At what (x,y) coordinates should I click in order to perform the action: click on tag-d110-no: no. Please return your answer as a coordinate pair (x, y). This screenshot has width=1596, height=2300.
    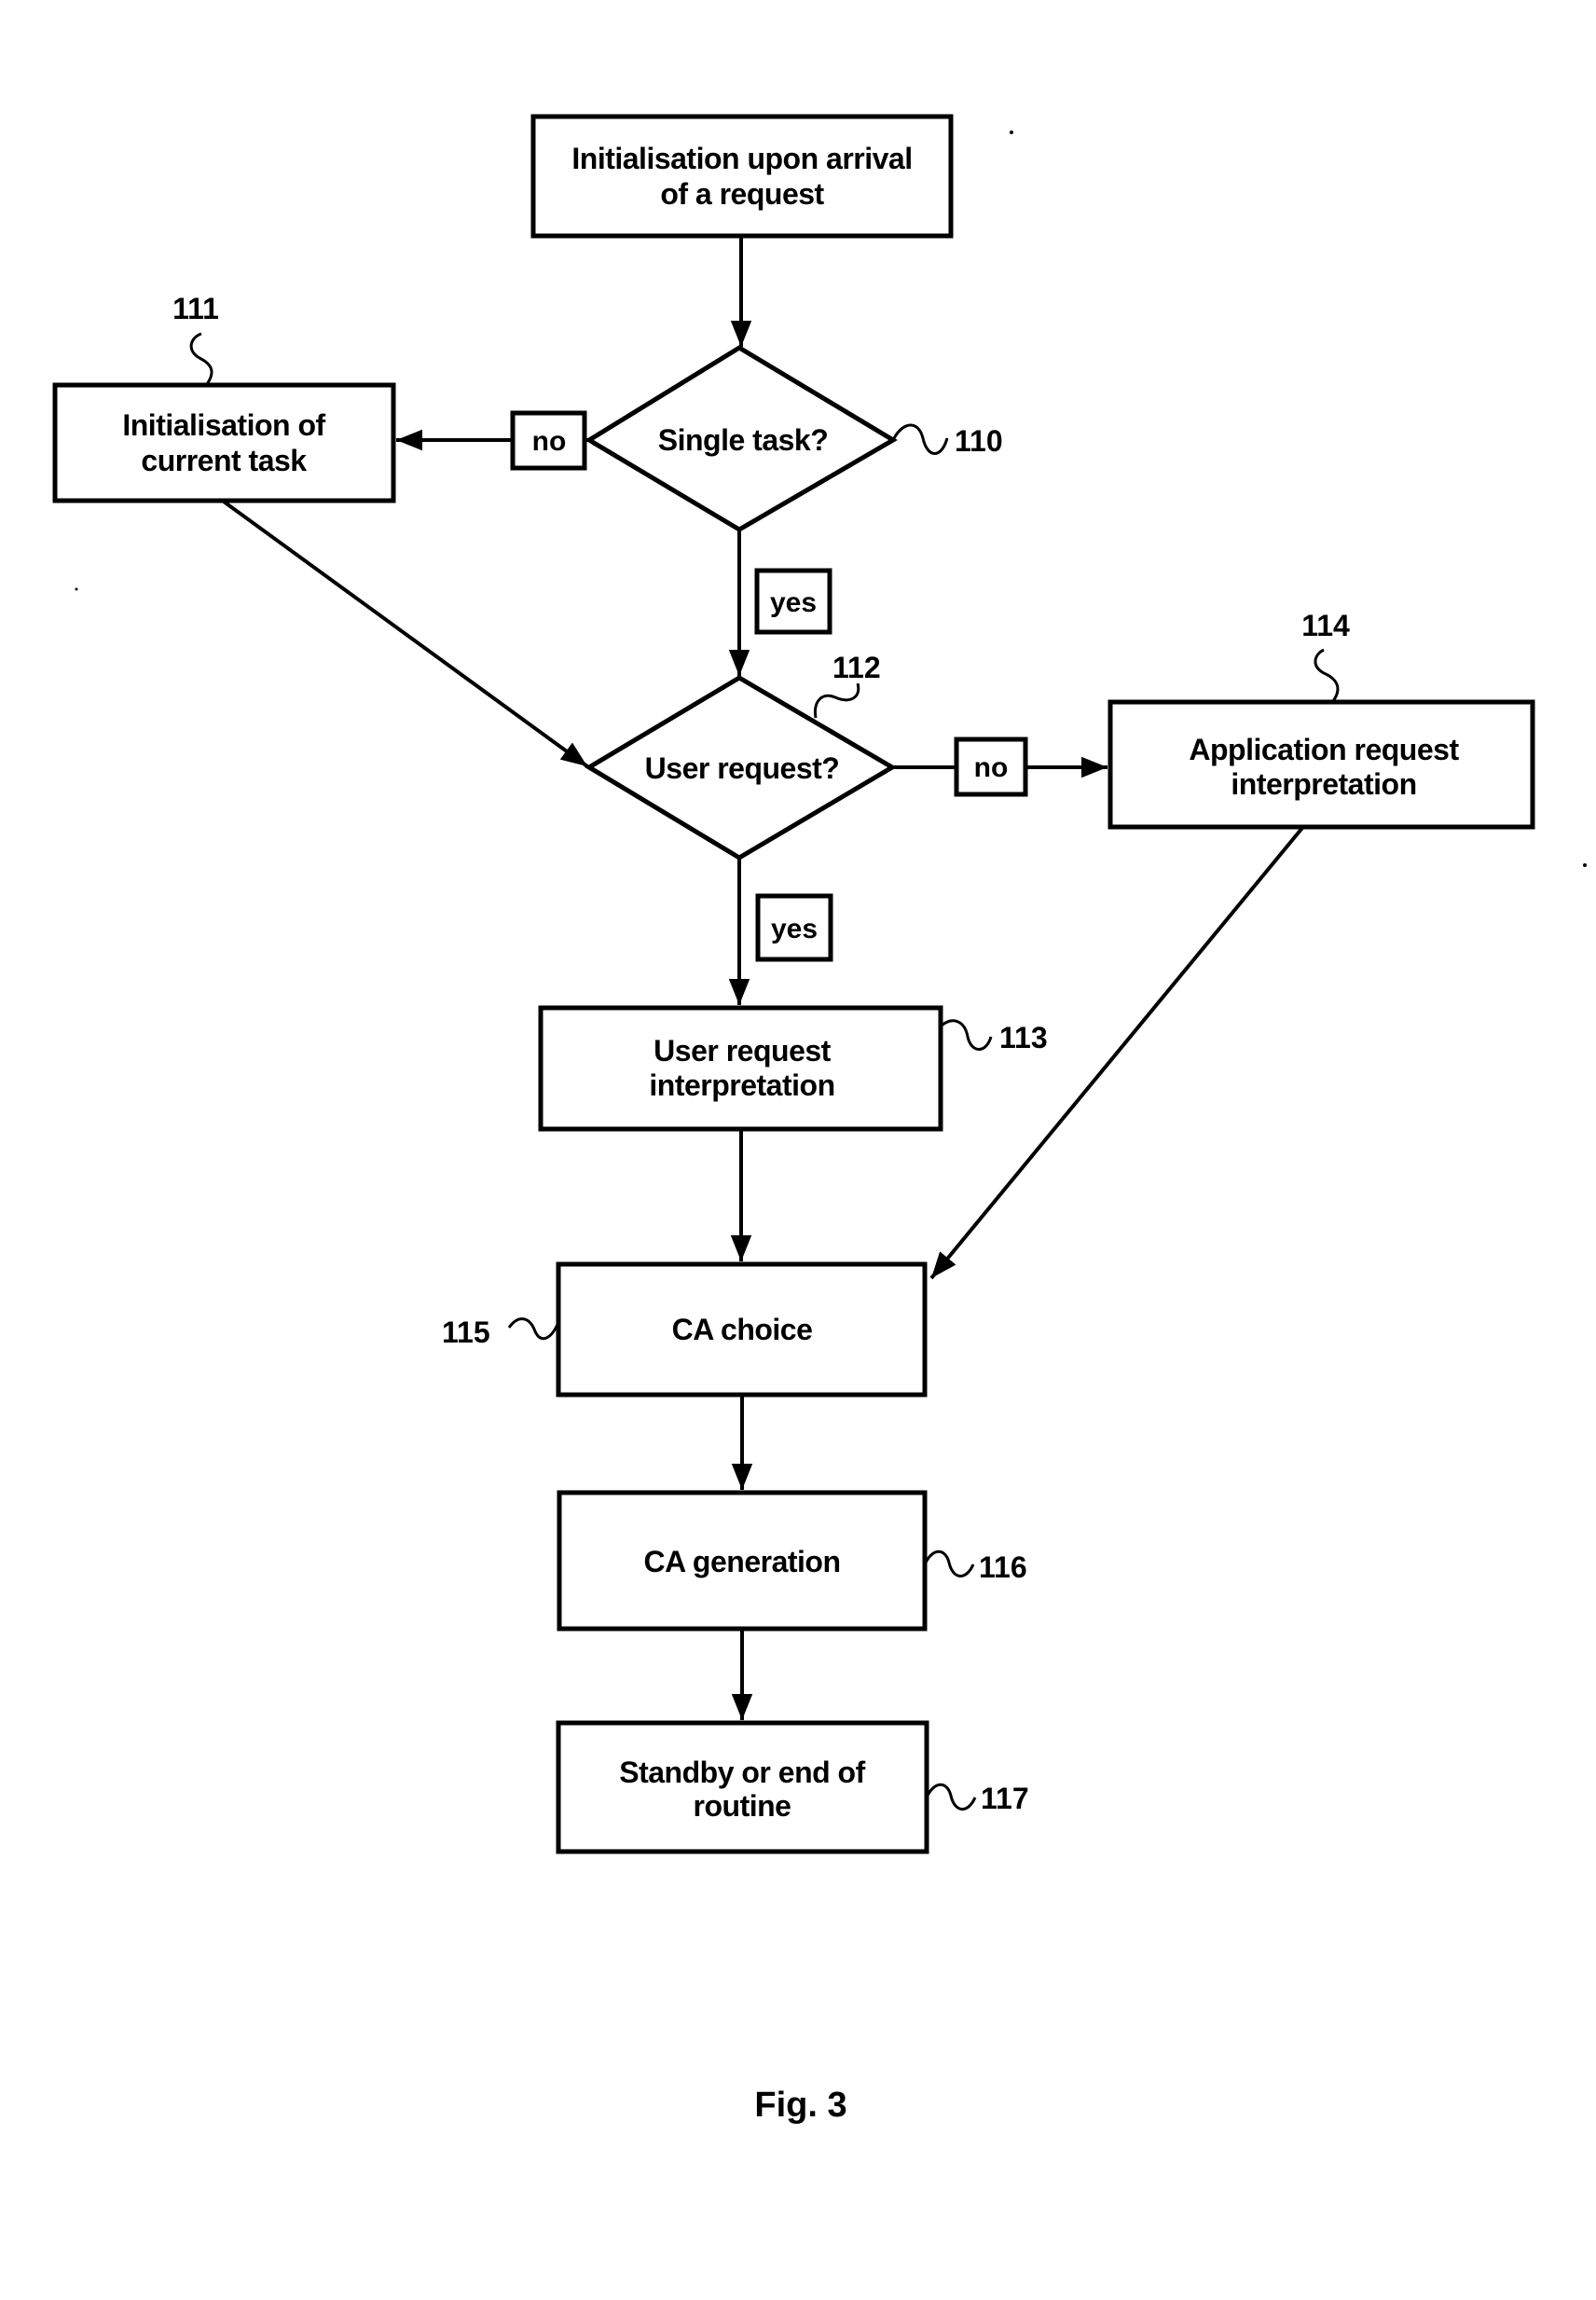
    Looking at the image, I should click on (548, 440).